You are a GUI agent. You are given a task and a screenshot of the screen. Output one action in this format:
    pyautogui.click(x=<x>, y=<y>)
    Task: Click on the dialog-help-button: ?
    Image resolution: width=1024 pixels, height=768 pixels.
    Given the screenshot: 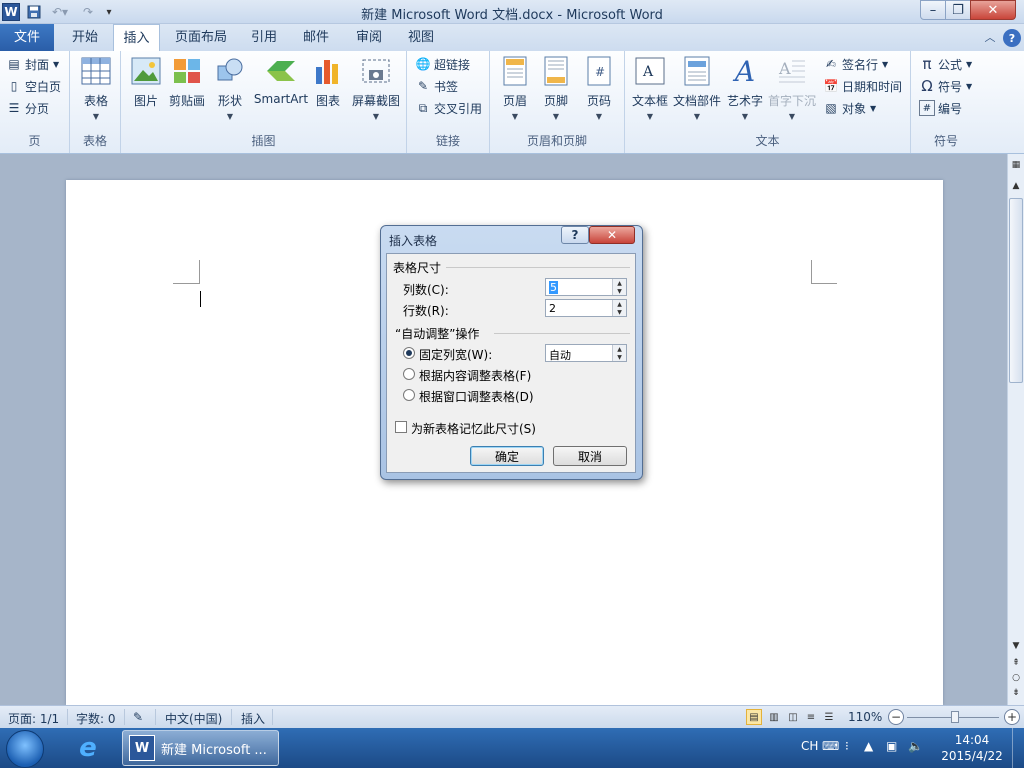 What is the action you would take?
    pyautogui.click(x=575, y=235)
    